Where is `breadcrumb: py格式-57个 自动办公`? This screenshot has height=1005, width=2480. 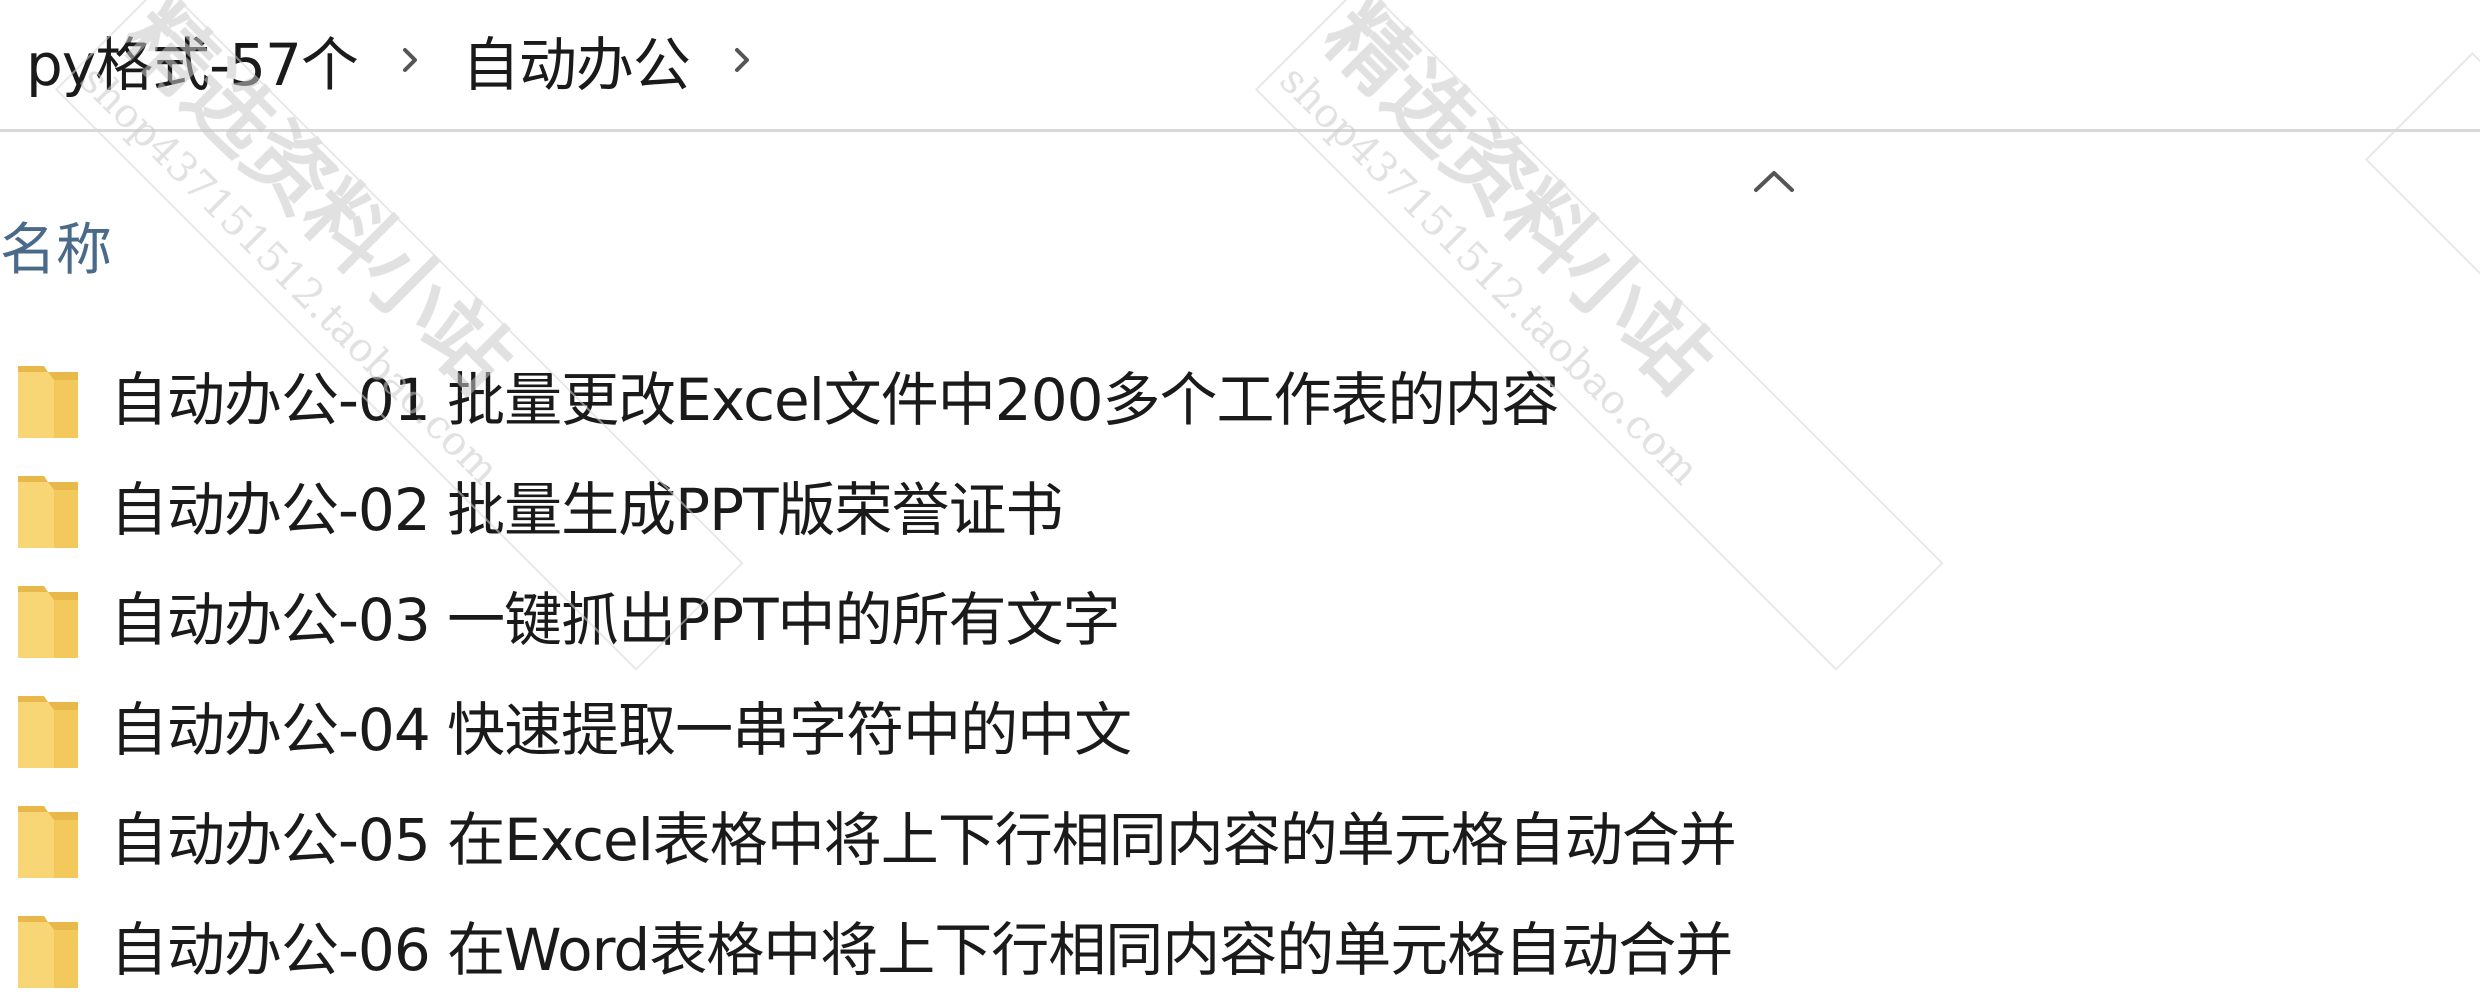
breadcrumb: py格式-57个 自动办公 is located at coordinates (410, 60).